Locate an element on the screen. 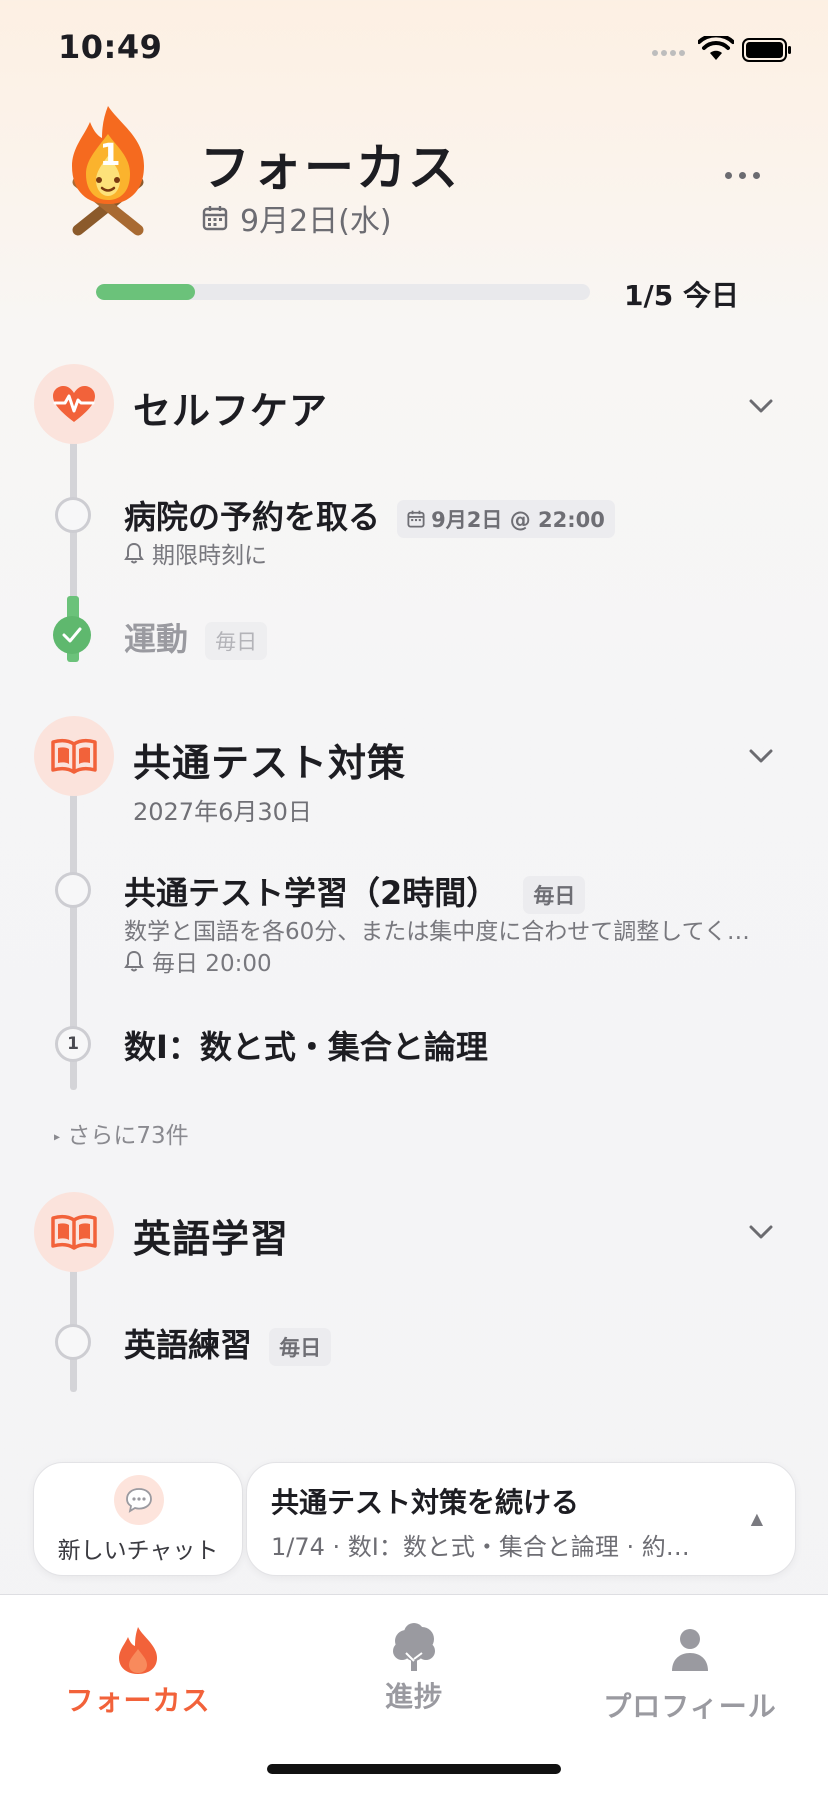 The height and width of the screenshot is (1793, 828). daily-progress-bar is located at coordinates (343, 292).